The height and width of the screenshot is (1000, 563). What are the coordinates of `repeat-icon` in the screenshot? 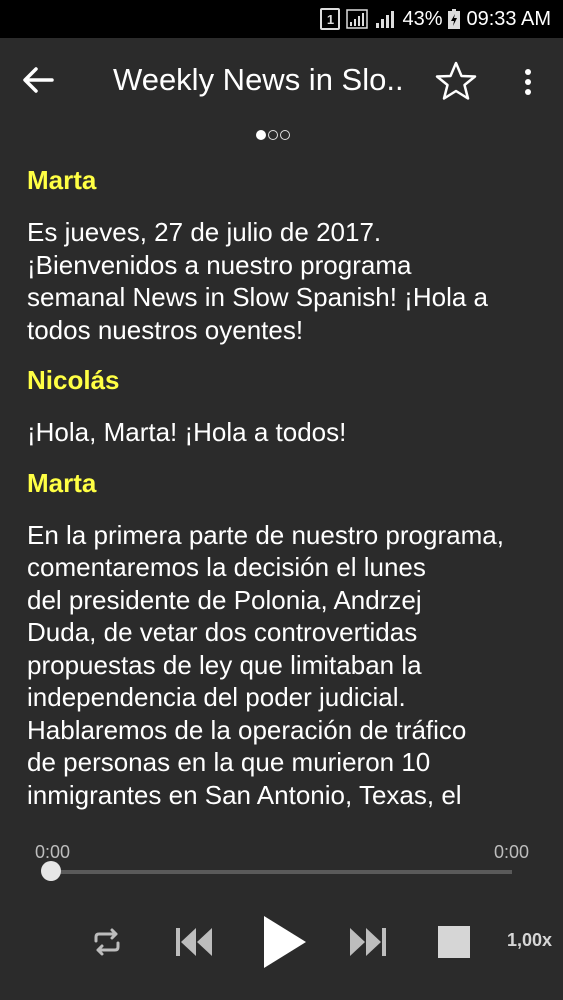 It's located at (107, 942).